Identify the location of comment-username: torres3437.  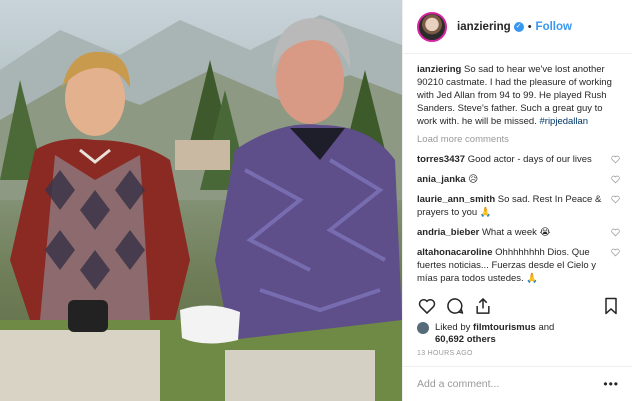
(441, 159).